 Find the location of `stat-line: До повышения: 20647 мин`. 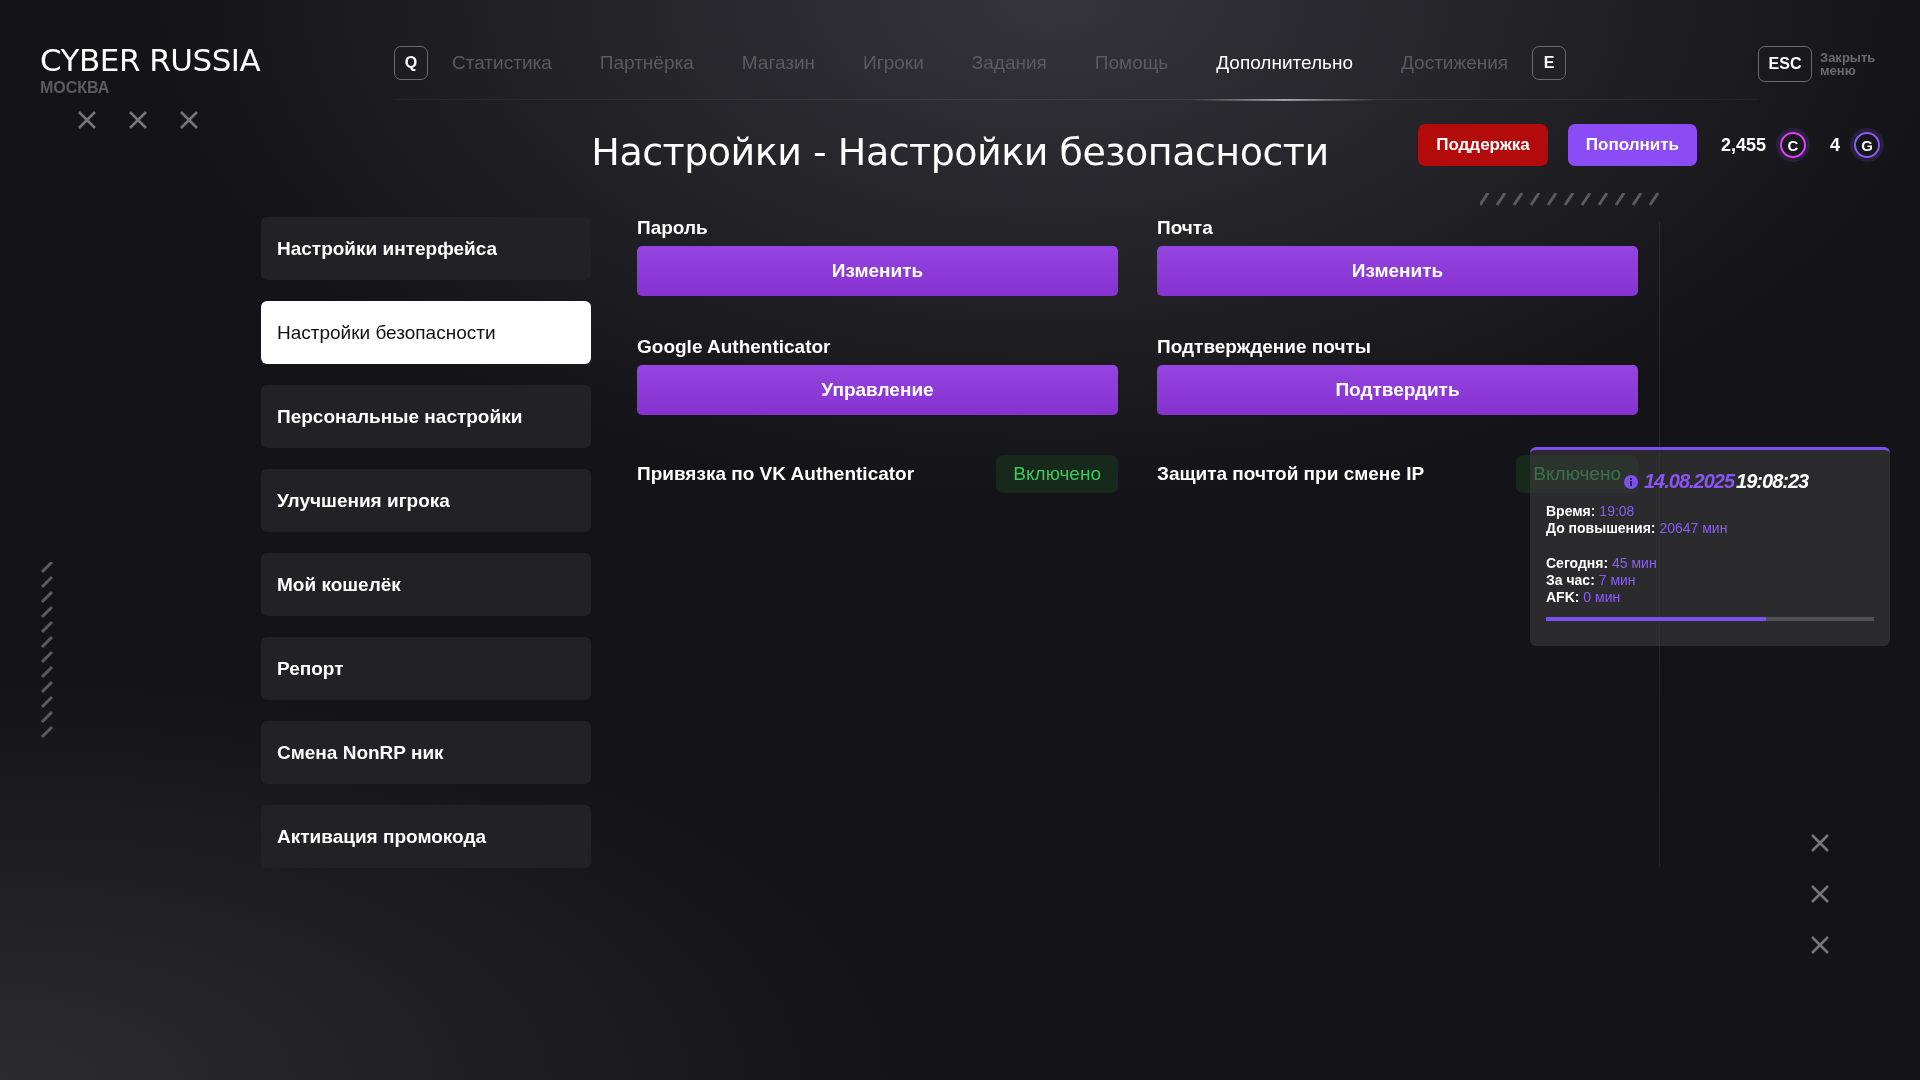

stat-line: До повышения: 20647 мин is located at coordinates (1637, 528).